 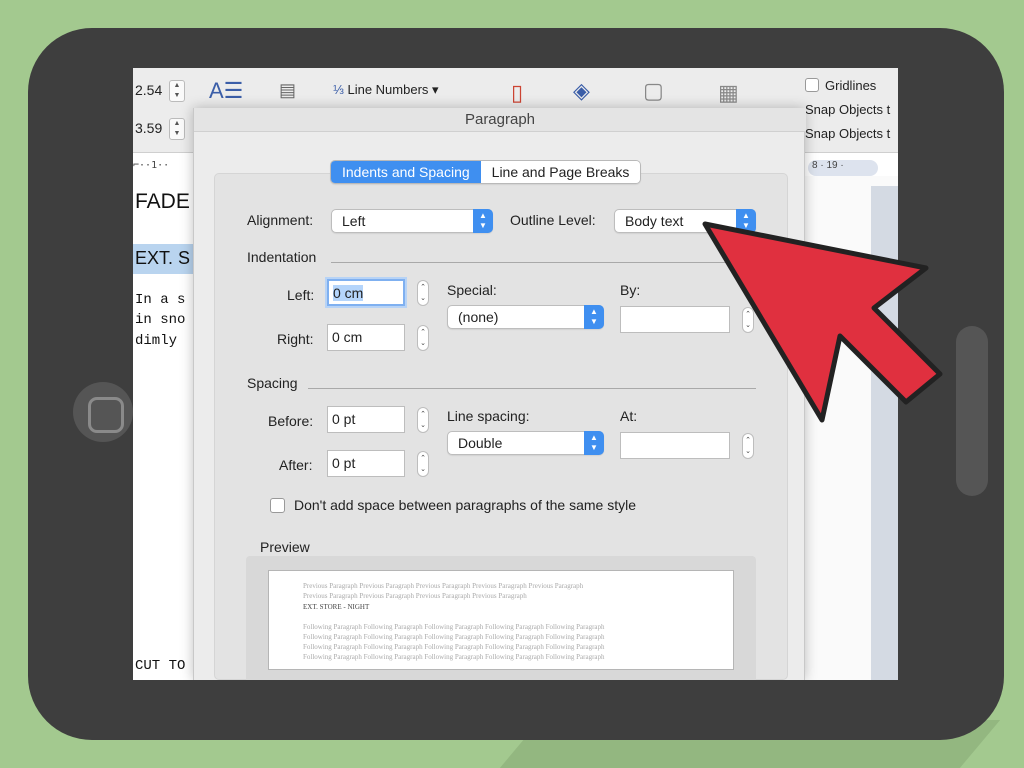 What do you see at coordinates (156, 341) in the screenshot?
I see `document-line-5: dimly` at bounding box center [156, 341].